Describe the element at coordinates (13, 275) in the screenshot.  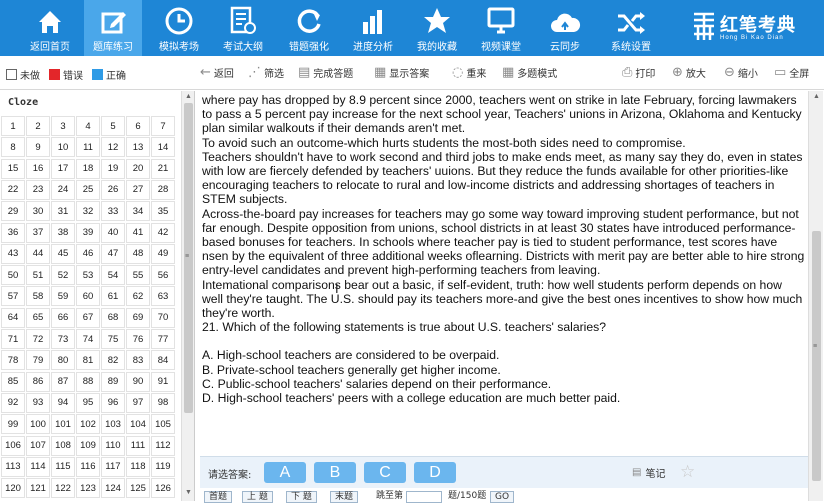
I see `question-number-cell: 50` at that location.